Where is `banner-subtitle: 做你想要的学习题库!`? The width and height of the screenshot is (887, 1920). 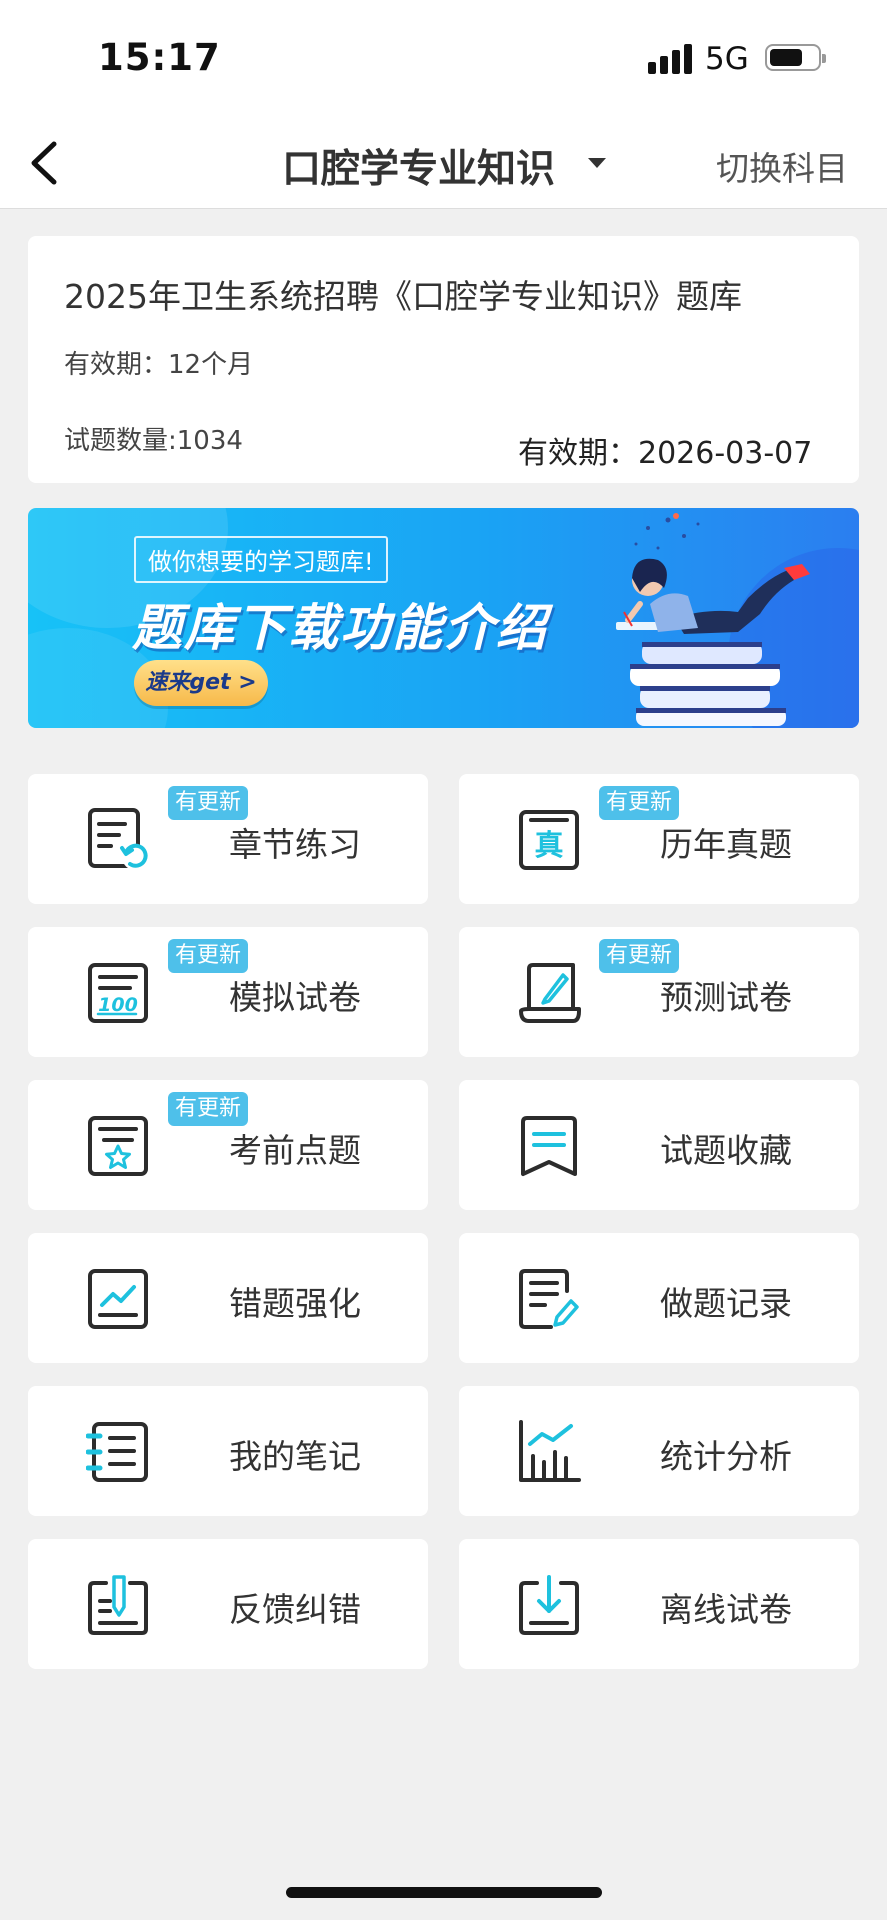 banner-subtitle: 做你想要的学习题库! is located at coordinates (261, 559).